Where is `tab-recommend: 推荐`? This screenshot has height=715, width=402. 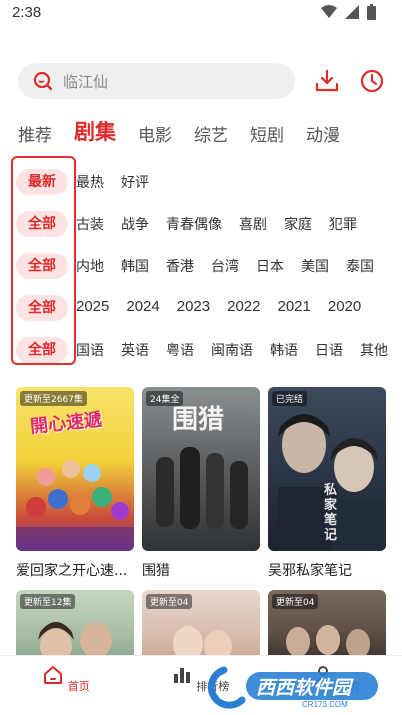 tab-recommend: 推荐 is located at coordinates (35, 133).